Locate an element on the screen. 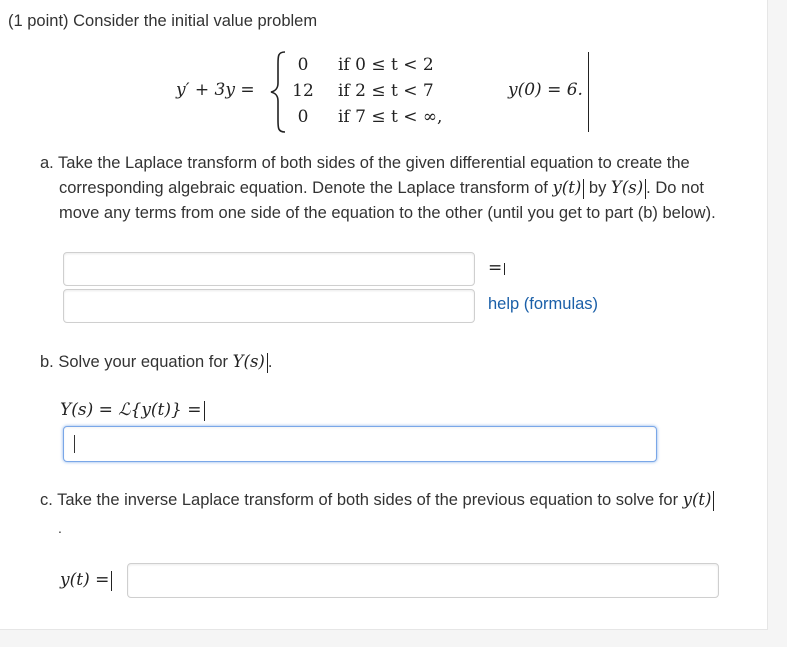 This screenshot has width=787, height=647. case-value-3: 0 is located at coordinates (303, 117).